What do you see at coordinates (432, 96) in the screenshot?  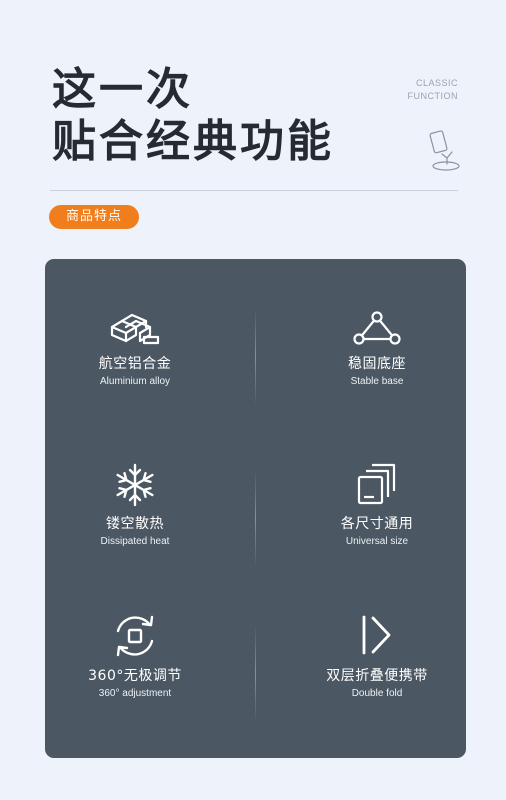 I see `english-subtitle-line-2: FUNCTION` at bounding box center [432, 96].